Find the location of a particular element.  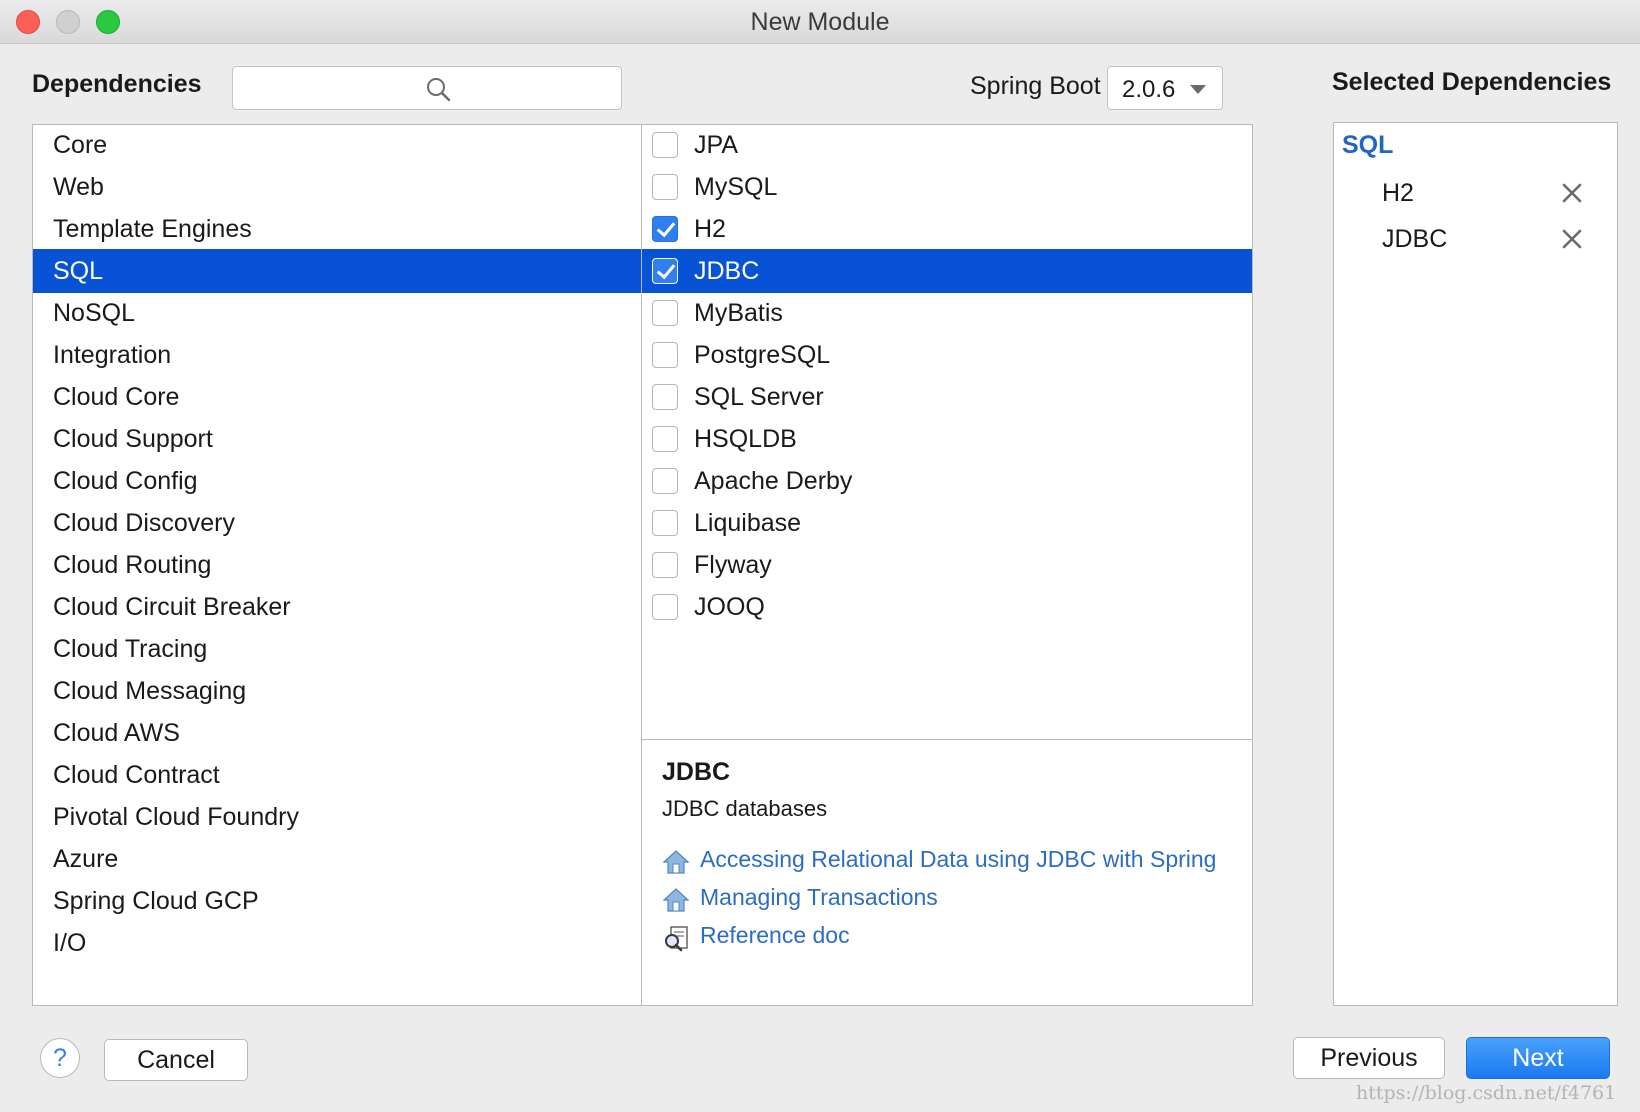

category-item: Core is located at coordinates (337, 145).